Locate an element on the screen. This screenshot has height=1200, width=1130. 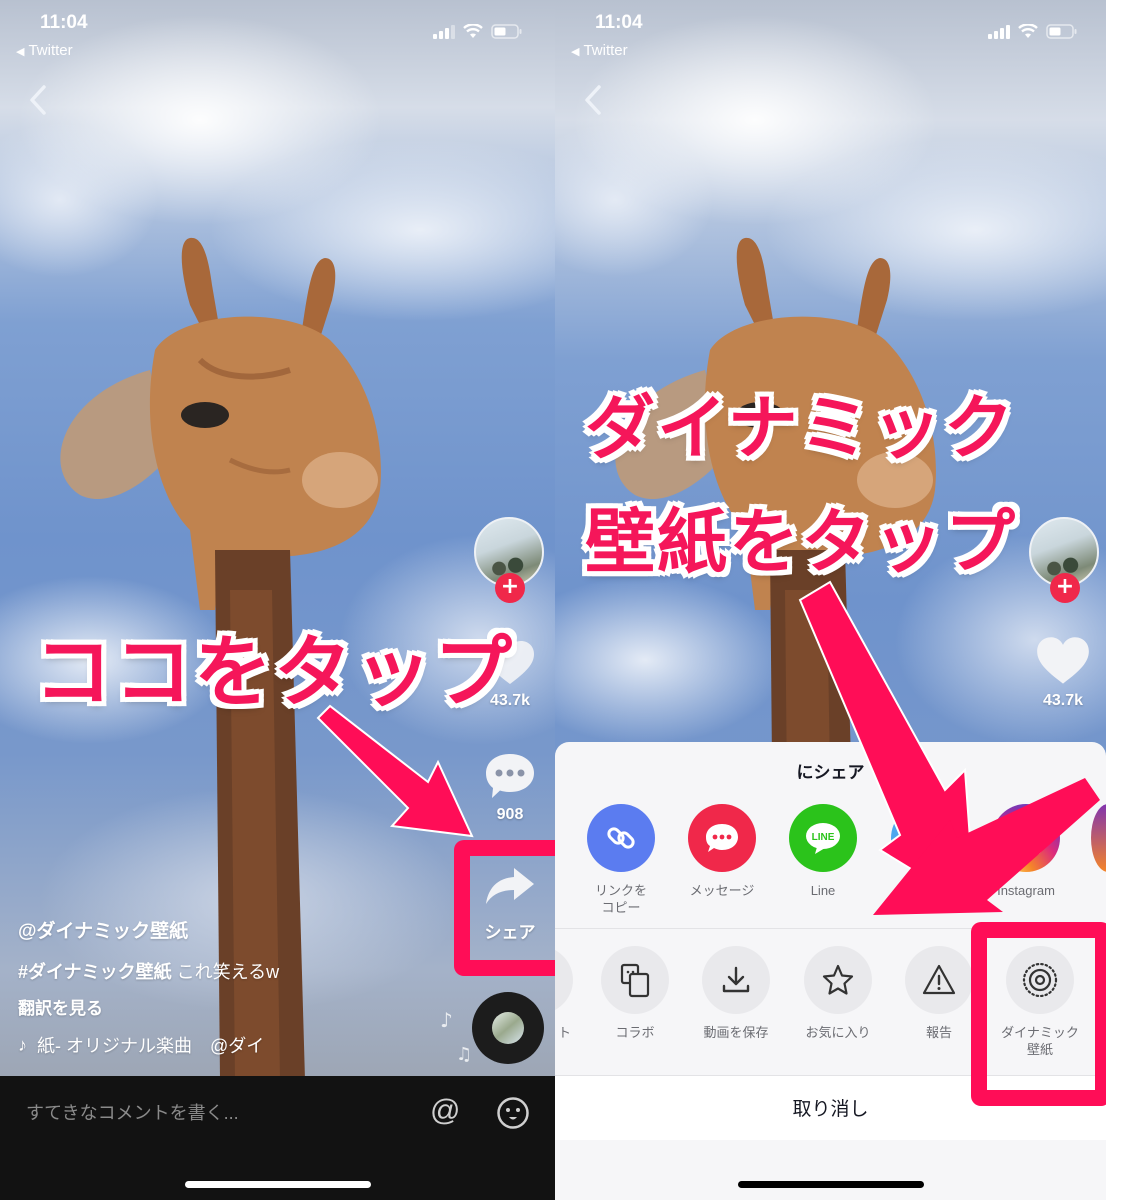
music-ticker: ♪ 紙- オリジナル楽曲 @ダイ is located at coordinates (141, 1045).